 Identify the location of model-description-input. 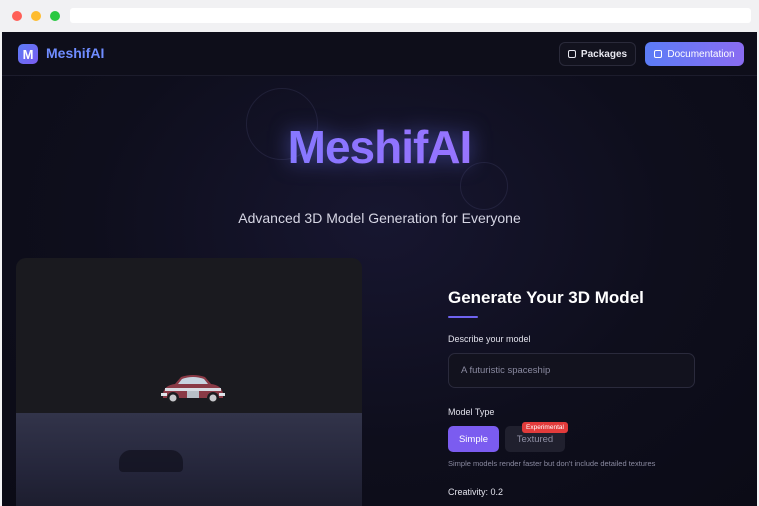
(571, 370).